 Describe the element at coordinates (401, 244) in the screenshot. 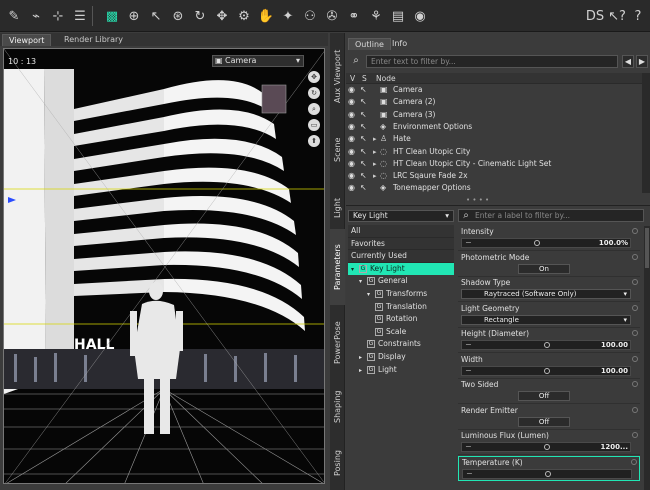

I see `tree-item-favorites: Favorites` at that location.